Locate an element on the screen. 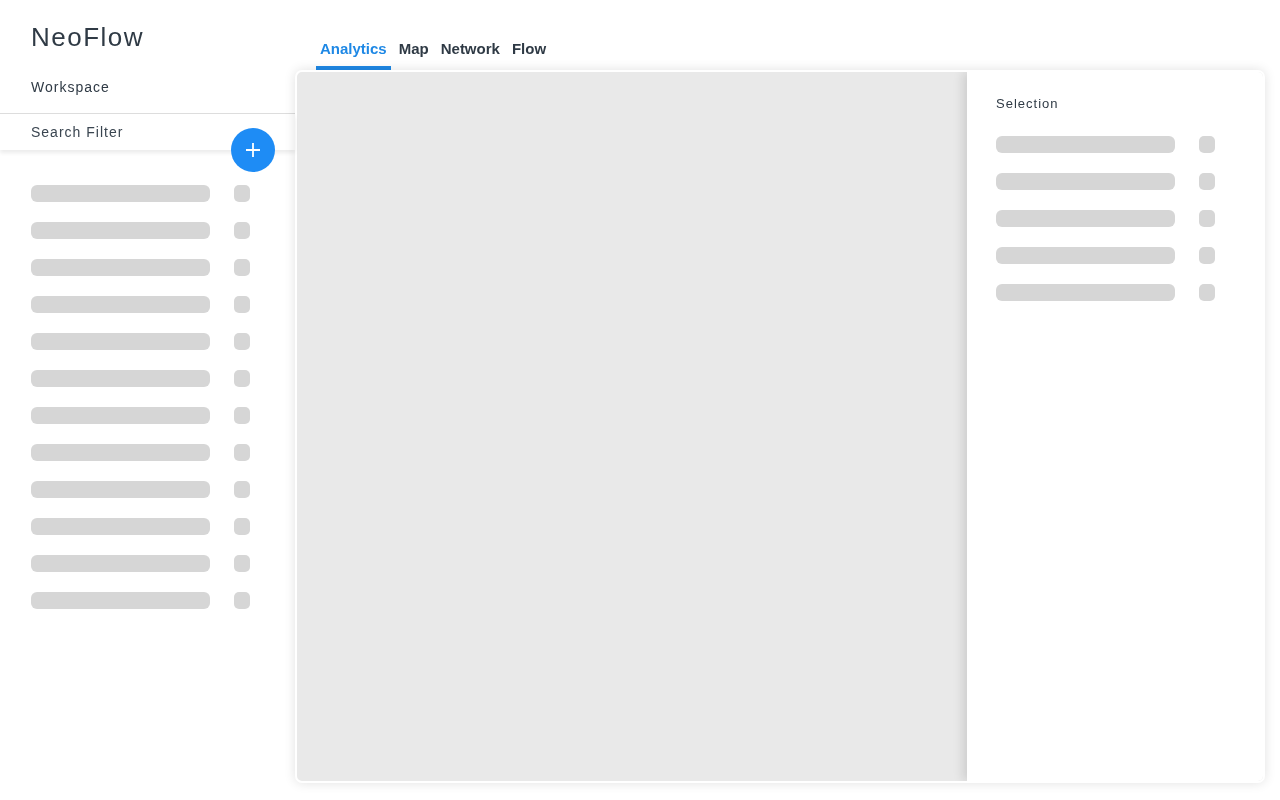 The image size is (1280, 800). panel-title: Selection is located at coordinates (1028, 104).